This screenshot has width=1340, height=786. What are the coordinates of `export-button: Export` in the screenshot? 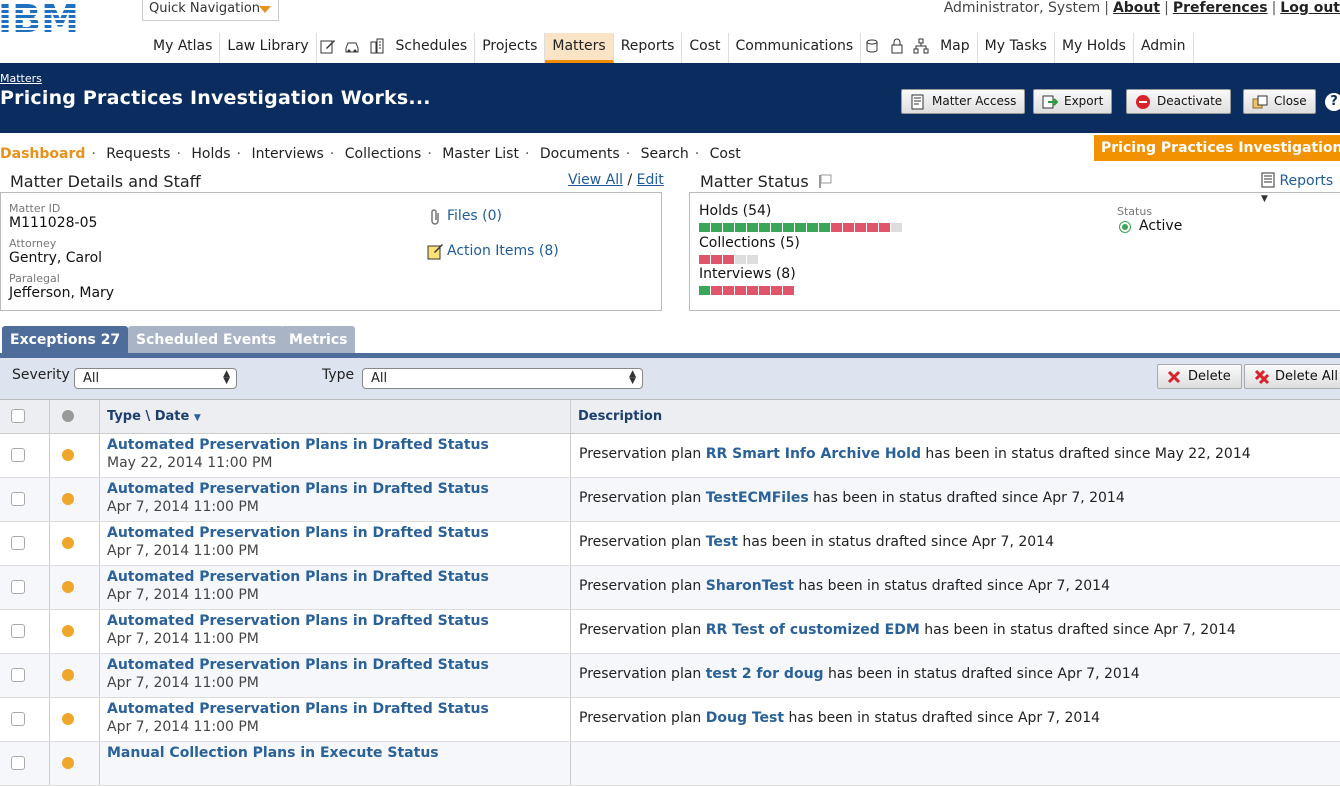 It's located at (1073, 101).